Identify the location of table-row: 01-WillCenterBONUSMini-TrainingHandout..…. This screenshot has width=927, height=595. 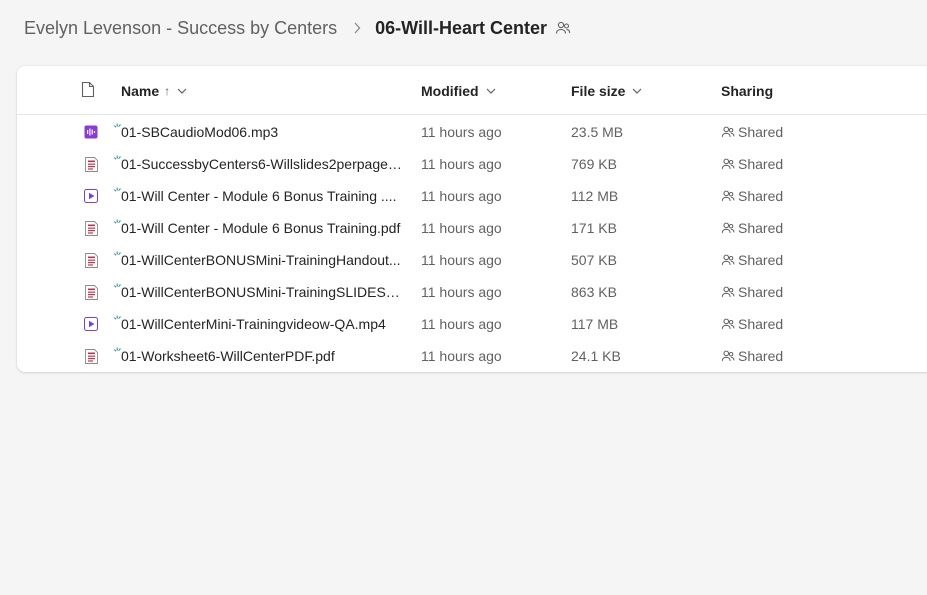
(472, 260).